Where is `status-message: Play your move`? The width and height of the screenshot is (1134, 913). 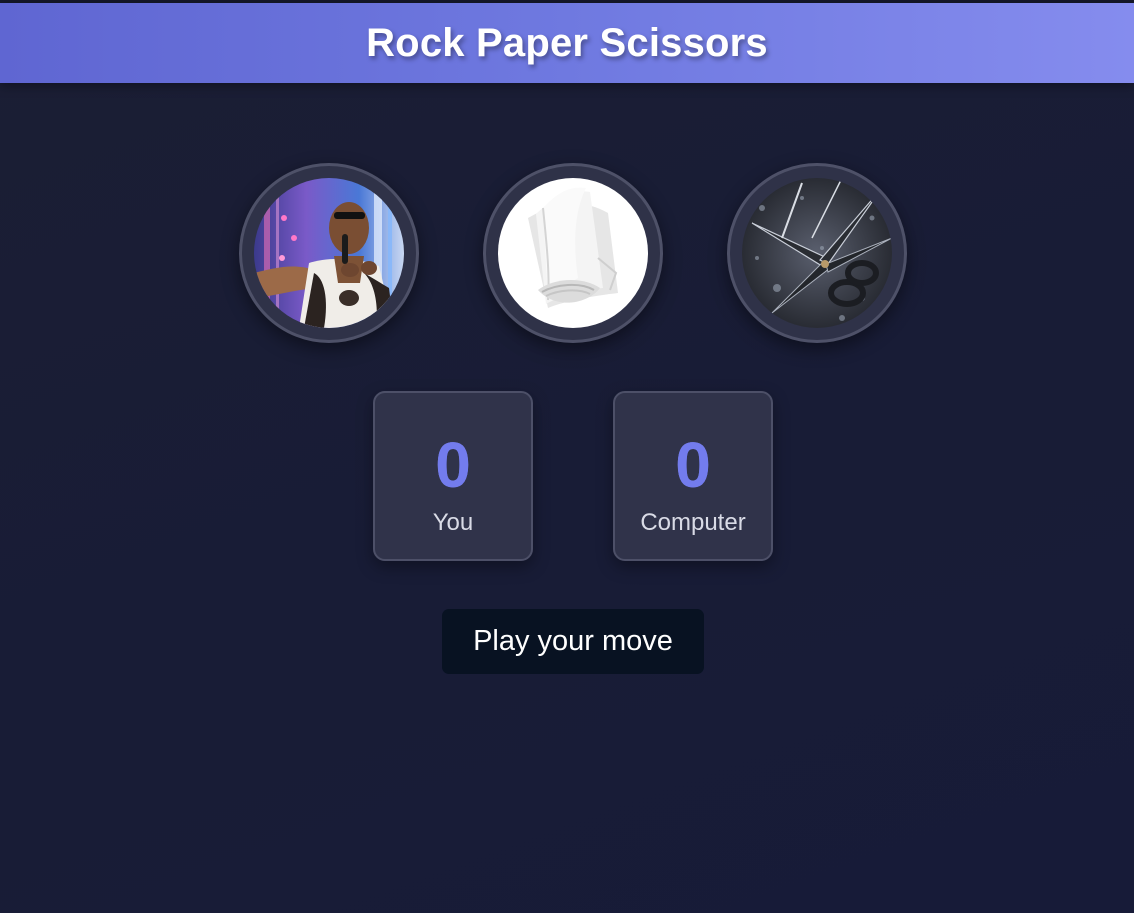 status-message: Play your move is located at coordinates (573, 641).